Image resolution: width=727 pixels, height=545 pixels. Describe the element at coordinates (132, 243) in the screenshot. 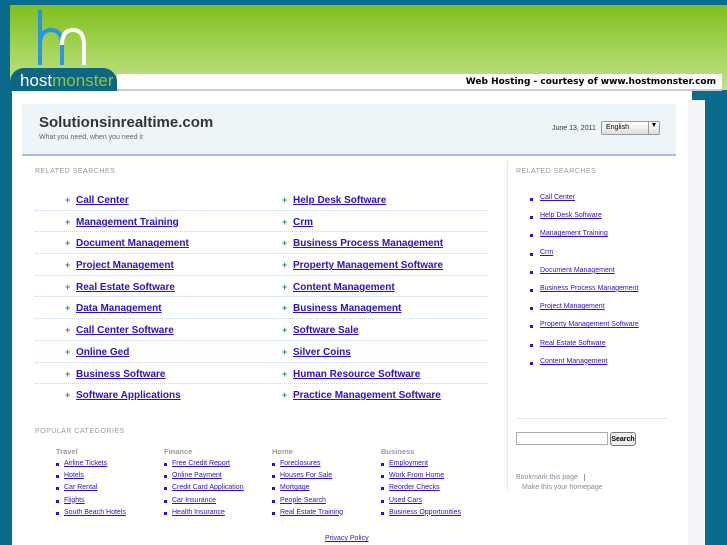

I see `related-link: Document Management` at that location.